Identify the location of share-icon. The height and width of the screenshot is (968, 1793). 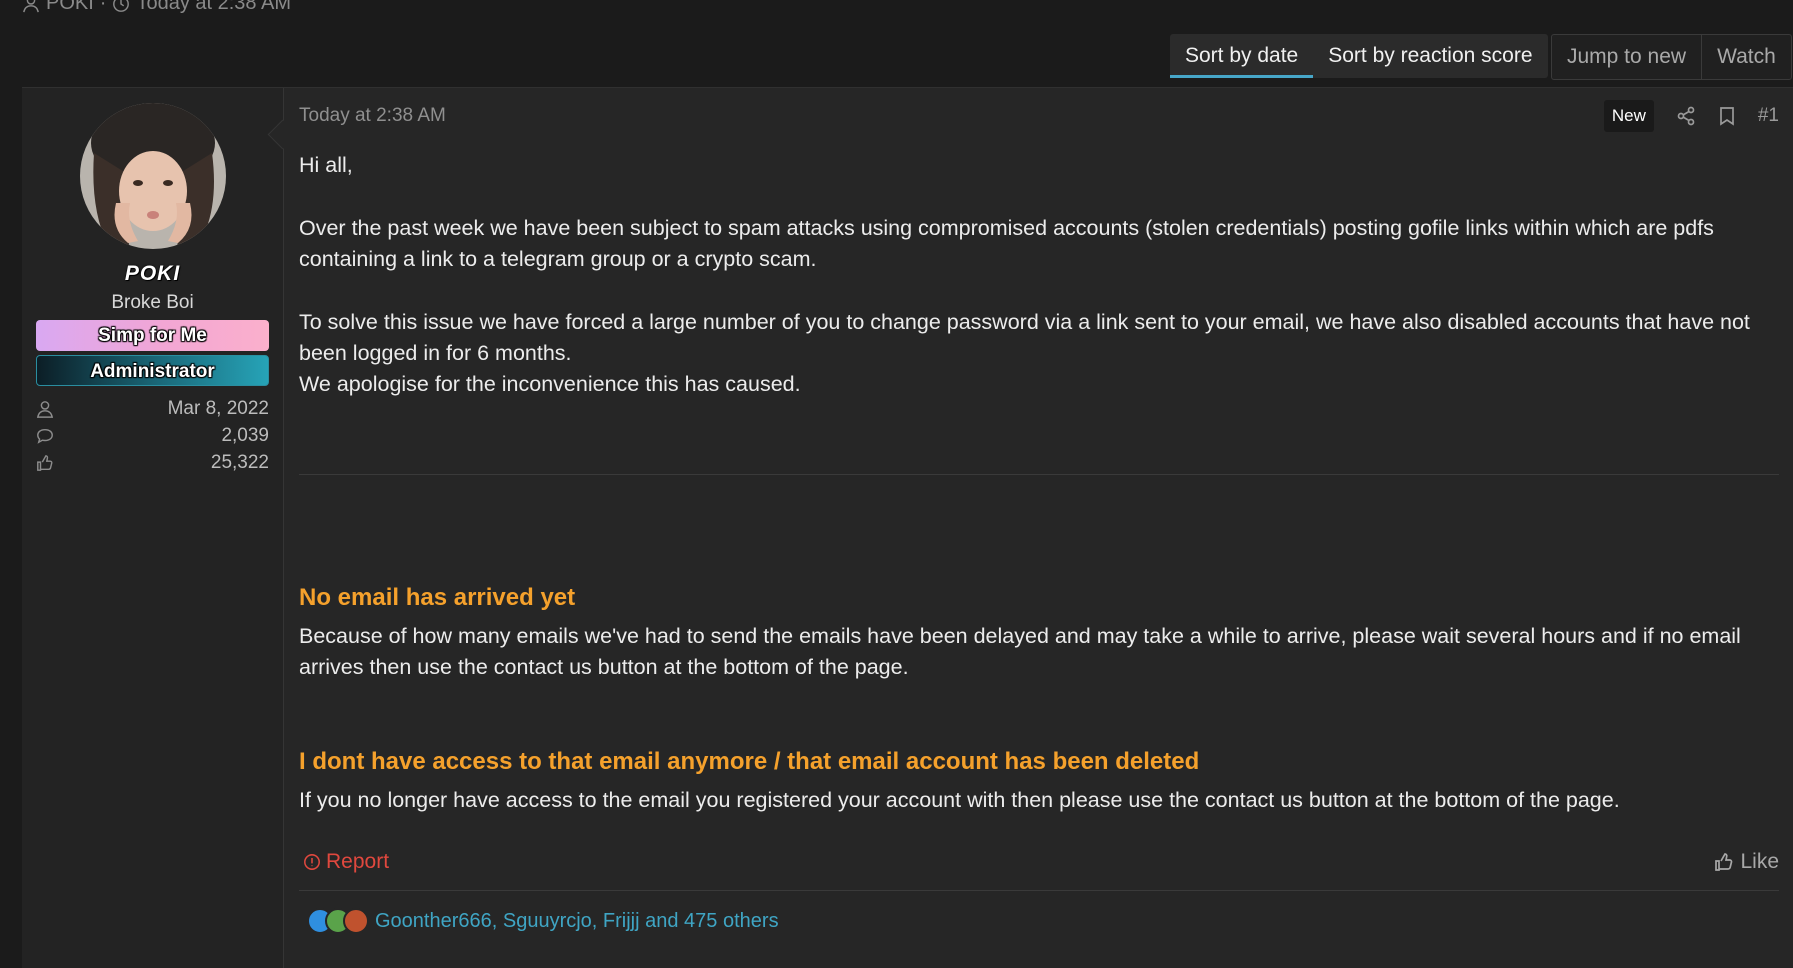
(1686, 116).